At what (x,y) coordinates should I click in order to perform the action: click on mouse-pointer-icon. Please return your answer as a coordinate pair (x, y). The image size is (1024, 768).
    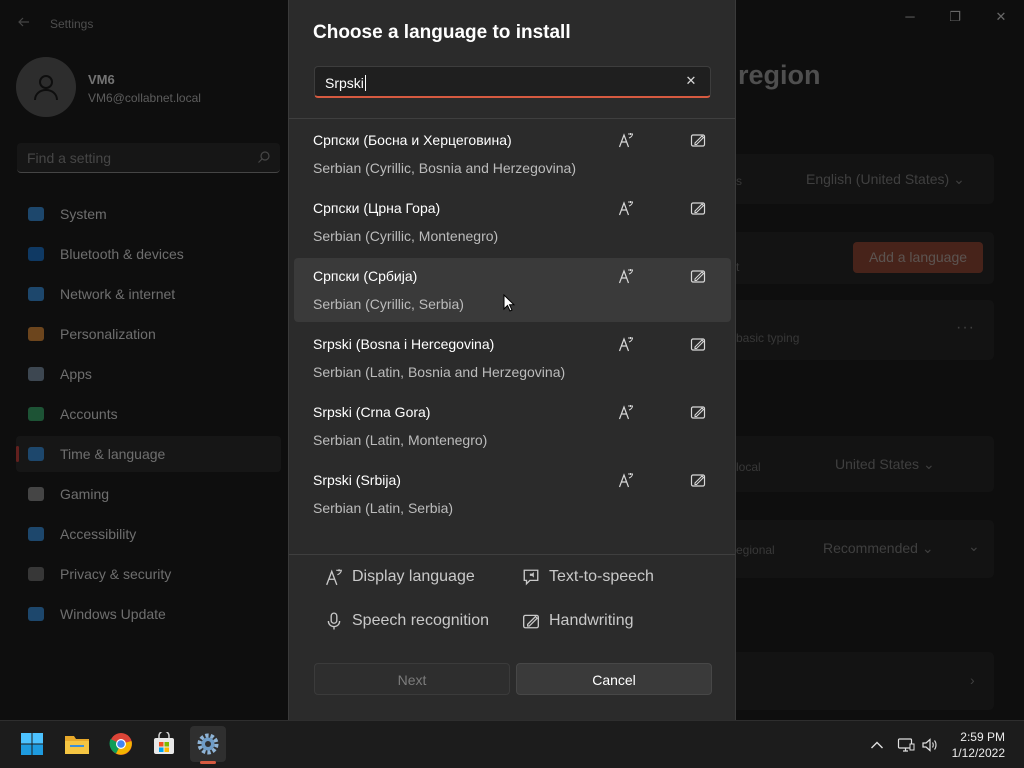
    Looking at the image, I should click on (509, 305).